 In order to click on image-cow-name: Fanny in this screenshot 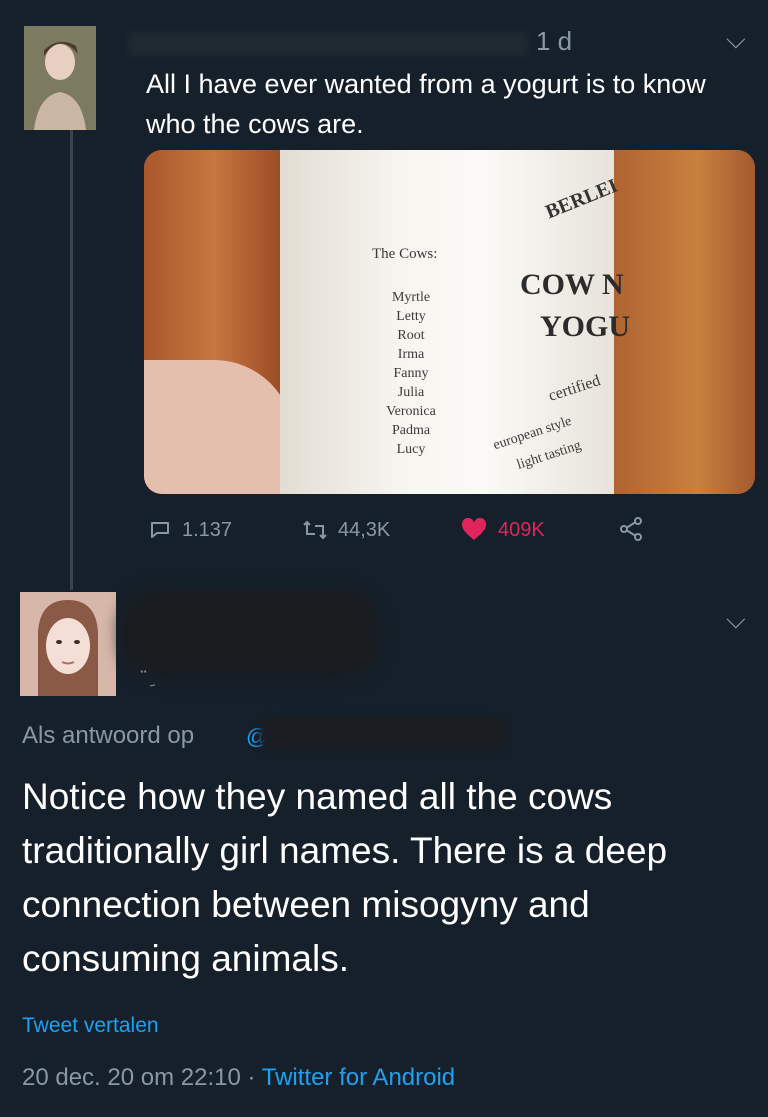, I will do `click(411, 373)`.